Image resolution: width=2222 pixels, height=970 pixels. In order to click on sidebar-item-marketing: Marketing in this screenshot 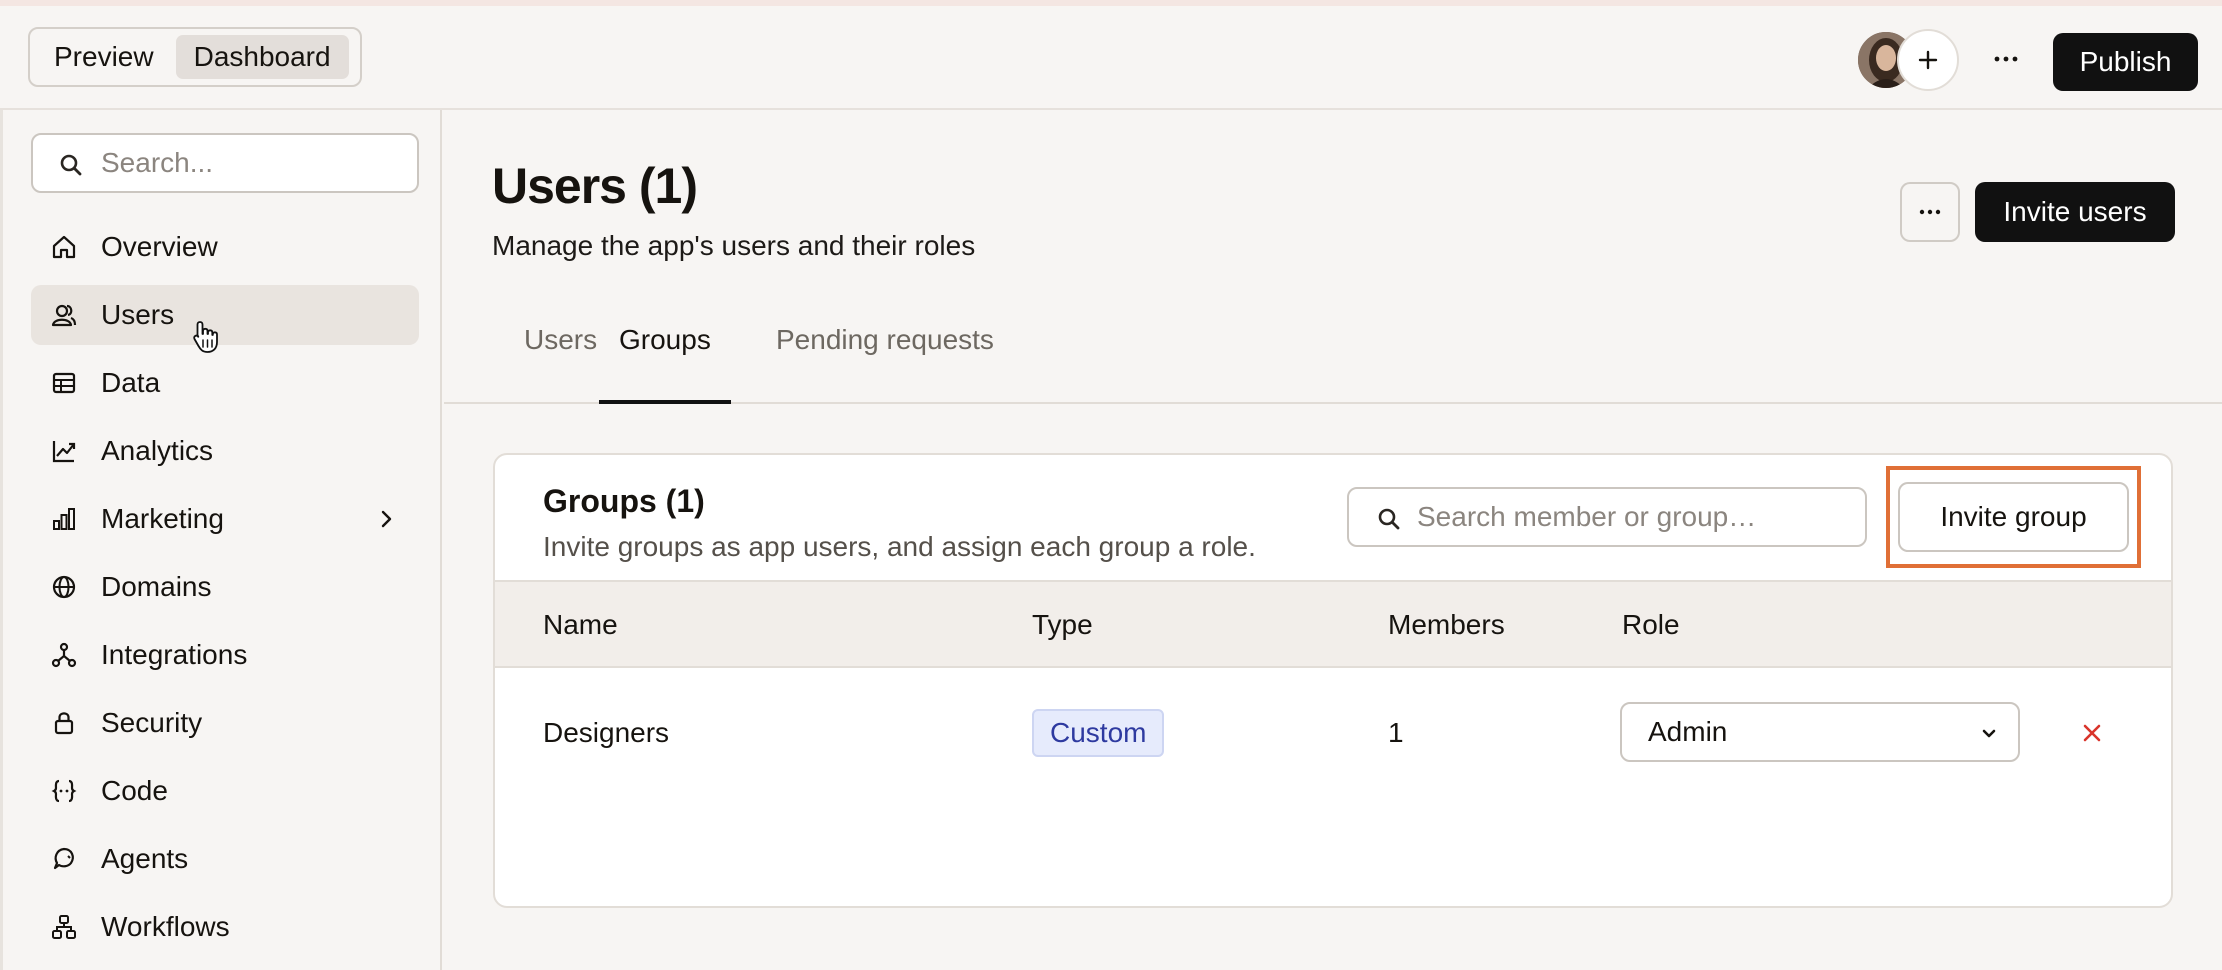, I will do `click(225, 519)`.